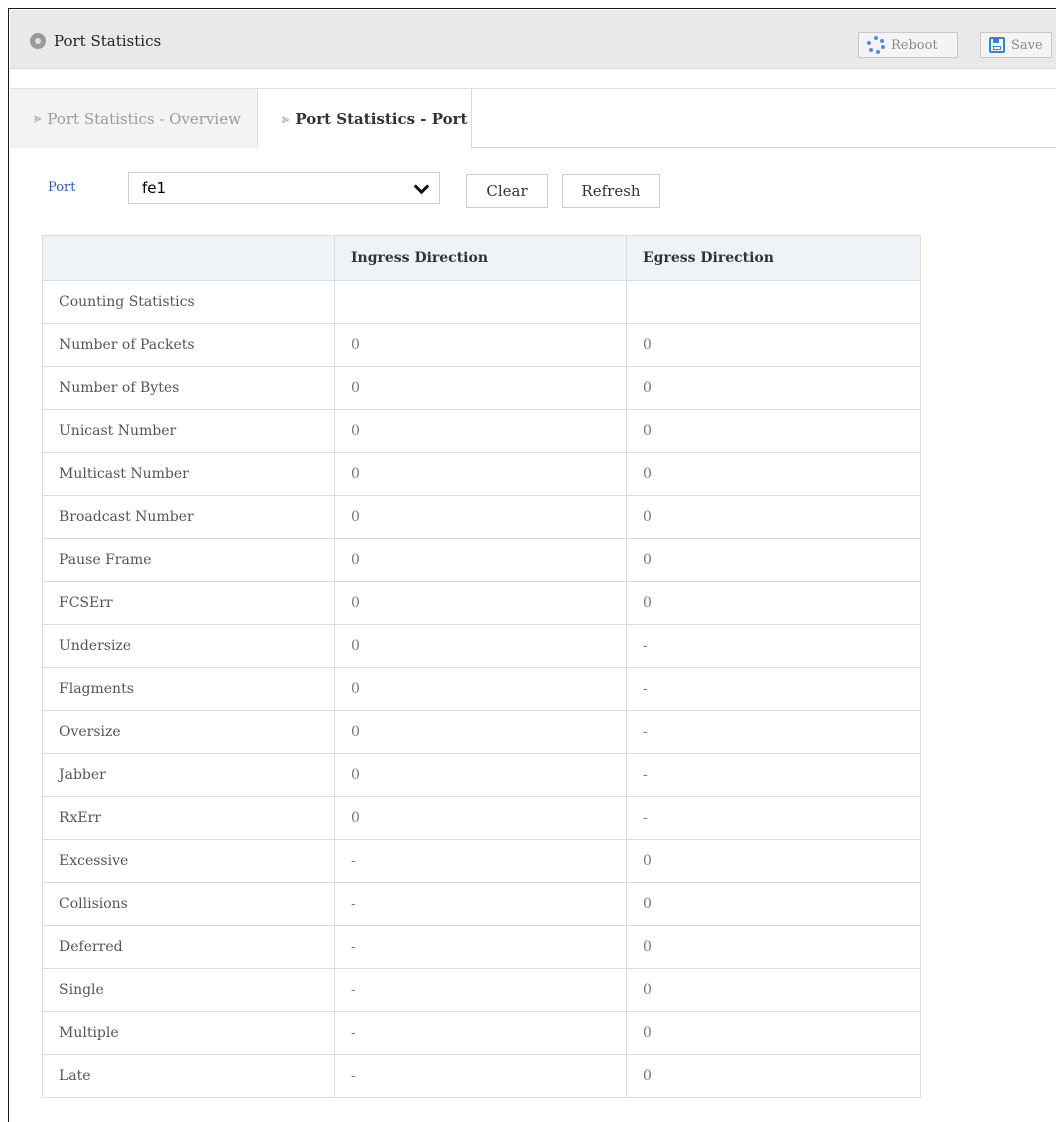  I want to click on table-header-row: Ingress Direction Egress Direction, so click(481, 258).